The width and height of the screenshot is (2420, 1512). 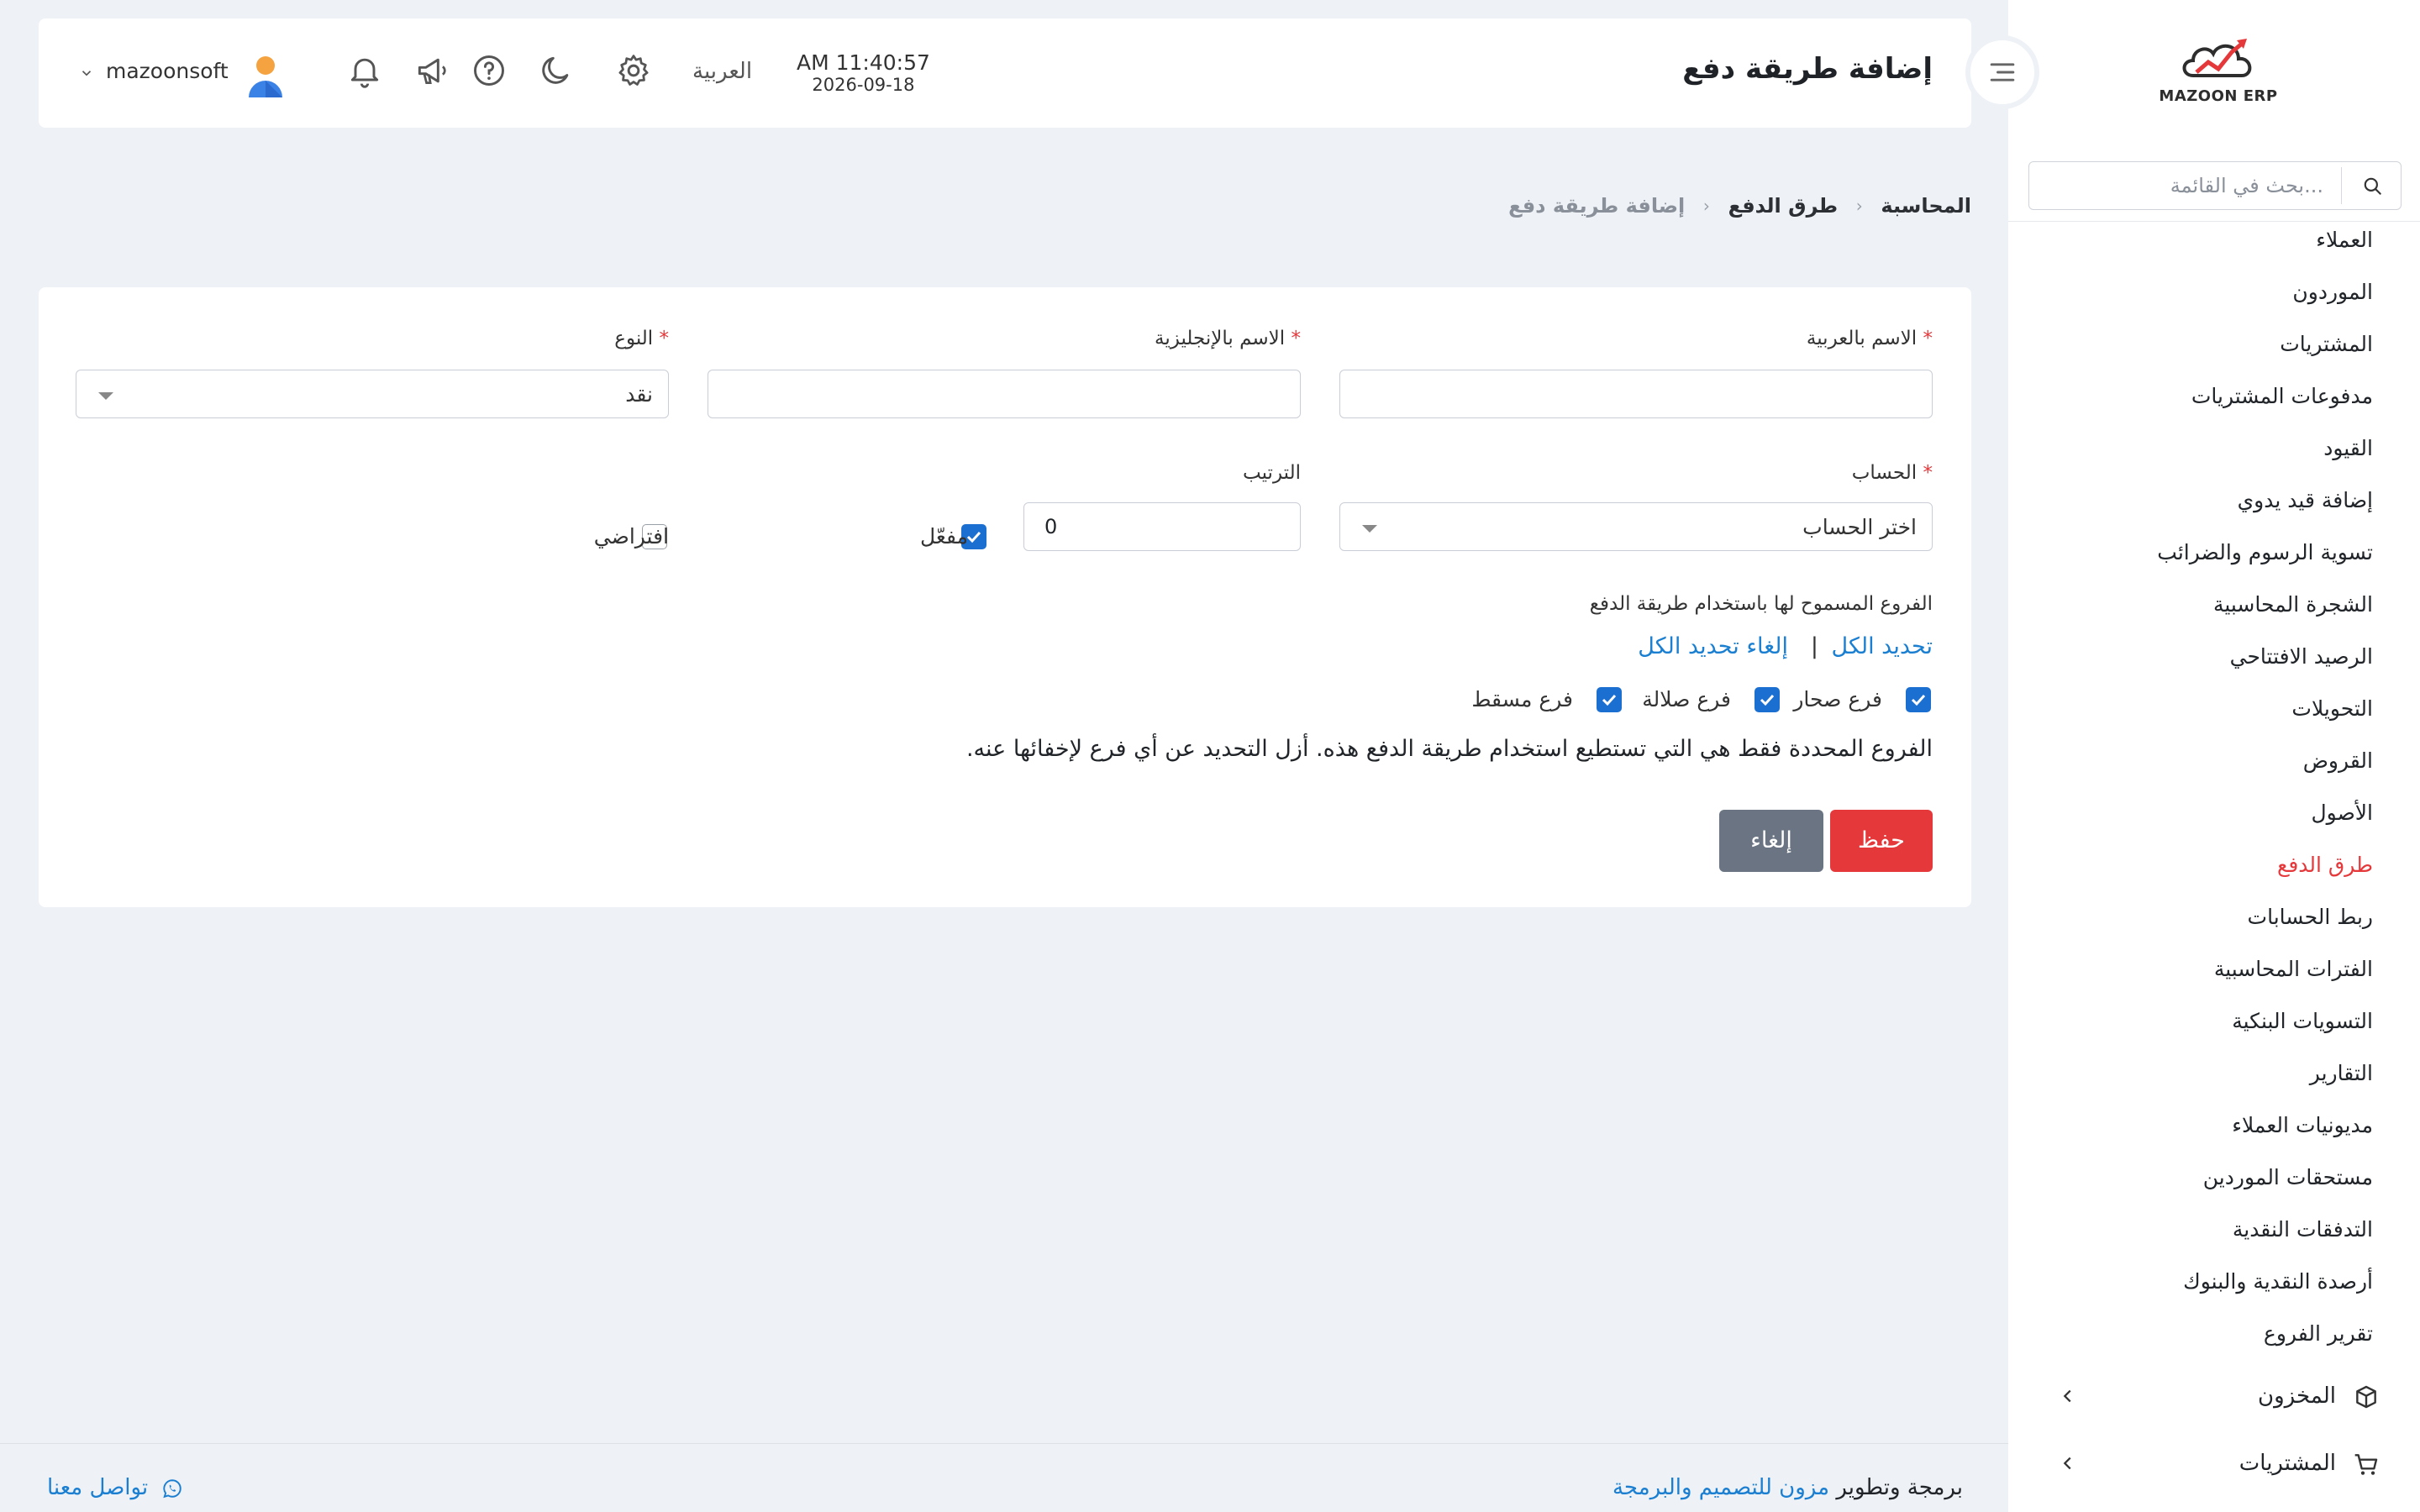 What do you see at coordinates (1636, 394) in the screenshot?
I see `name-ar-input` at bounding box center [1636, 394].